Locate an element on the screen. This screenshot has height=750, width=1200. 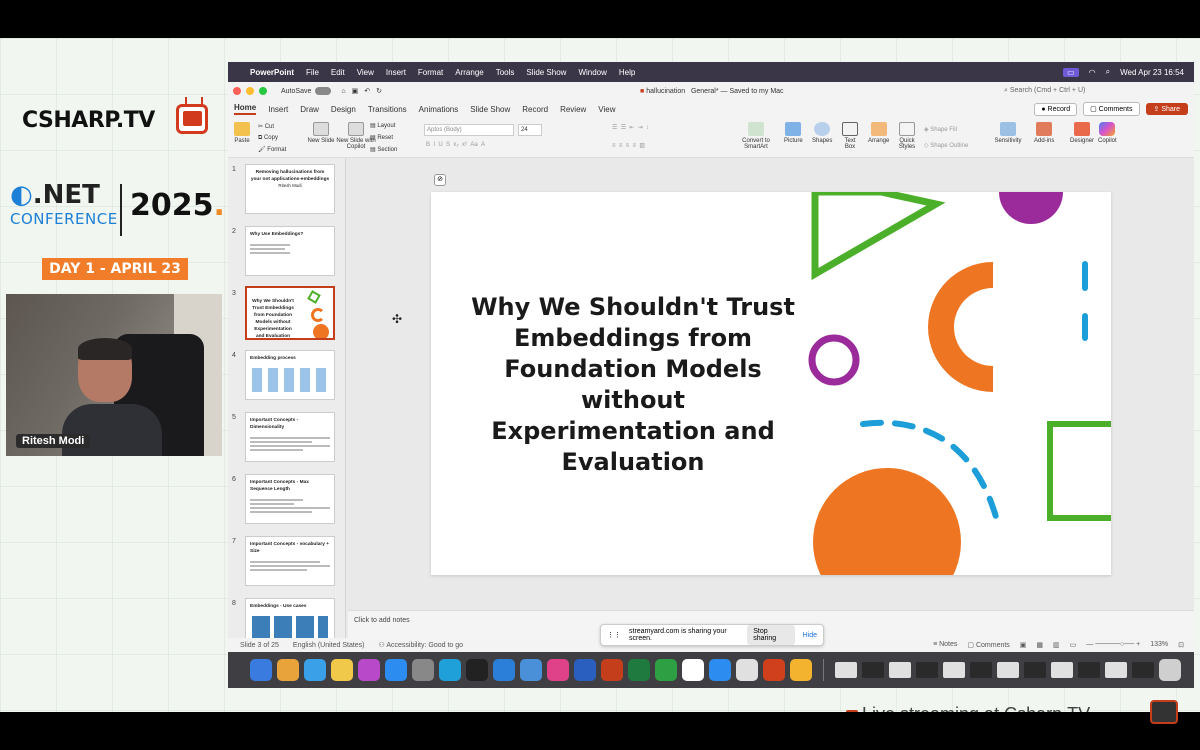
menu-app-name: PowerPoint is located at coordinates (272, 72).